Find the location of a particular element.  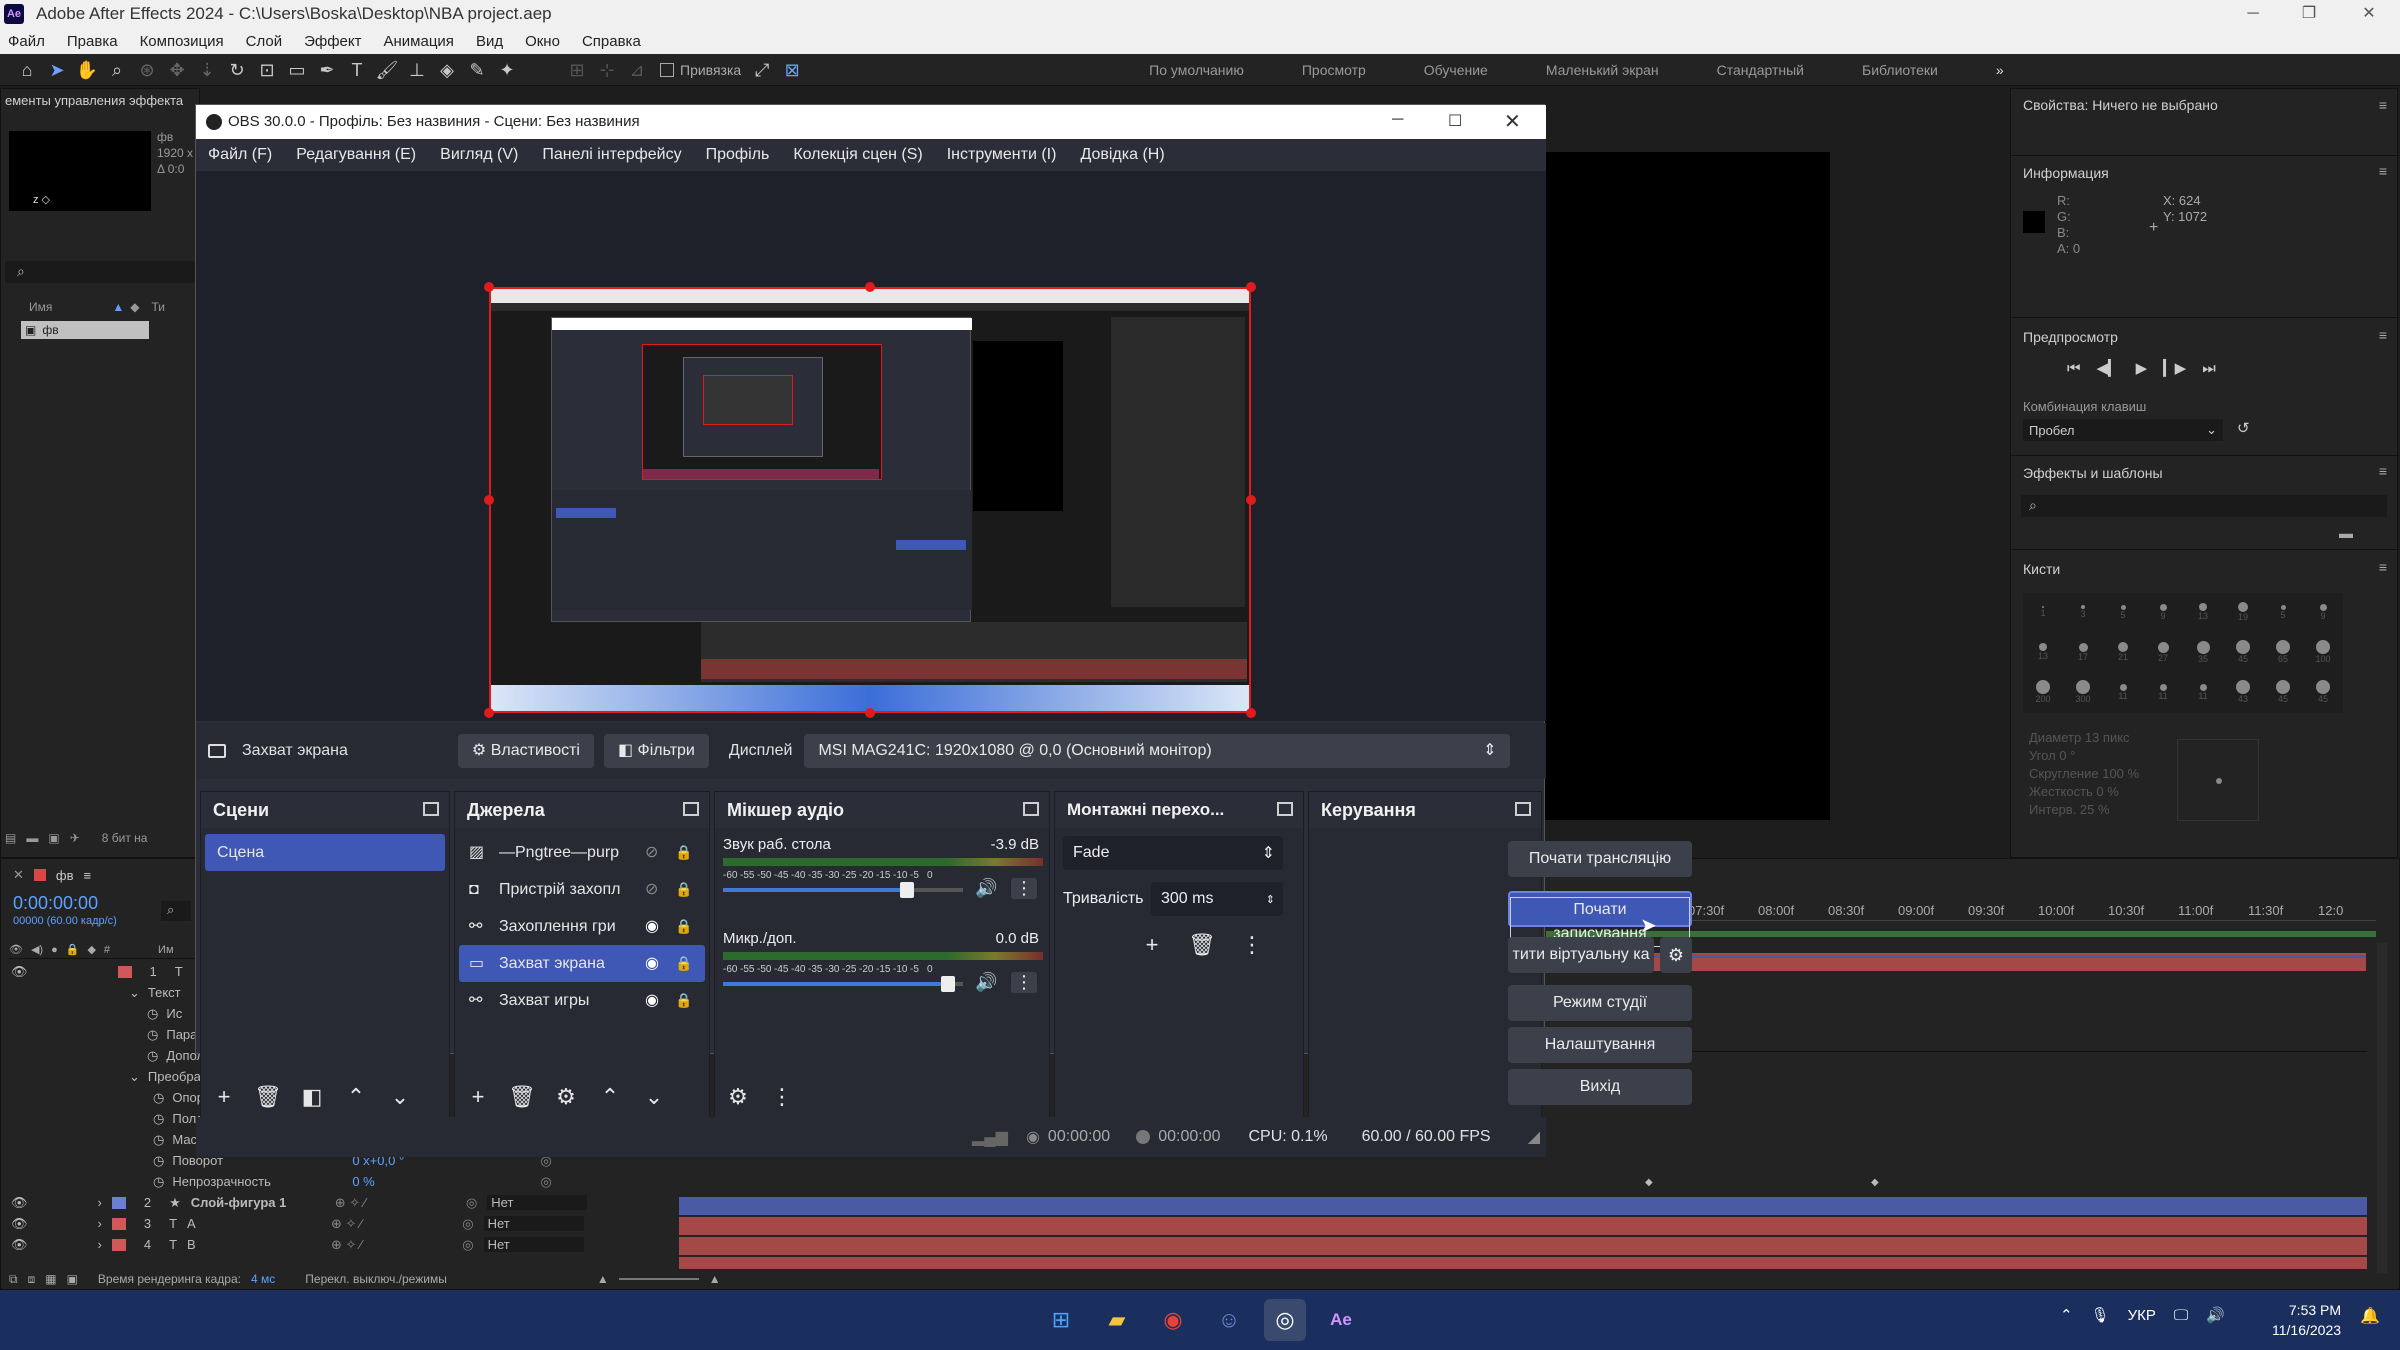

obs-menu-docks: Панелі інтерфейсу is located at coordinates (611, 155).